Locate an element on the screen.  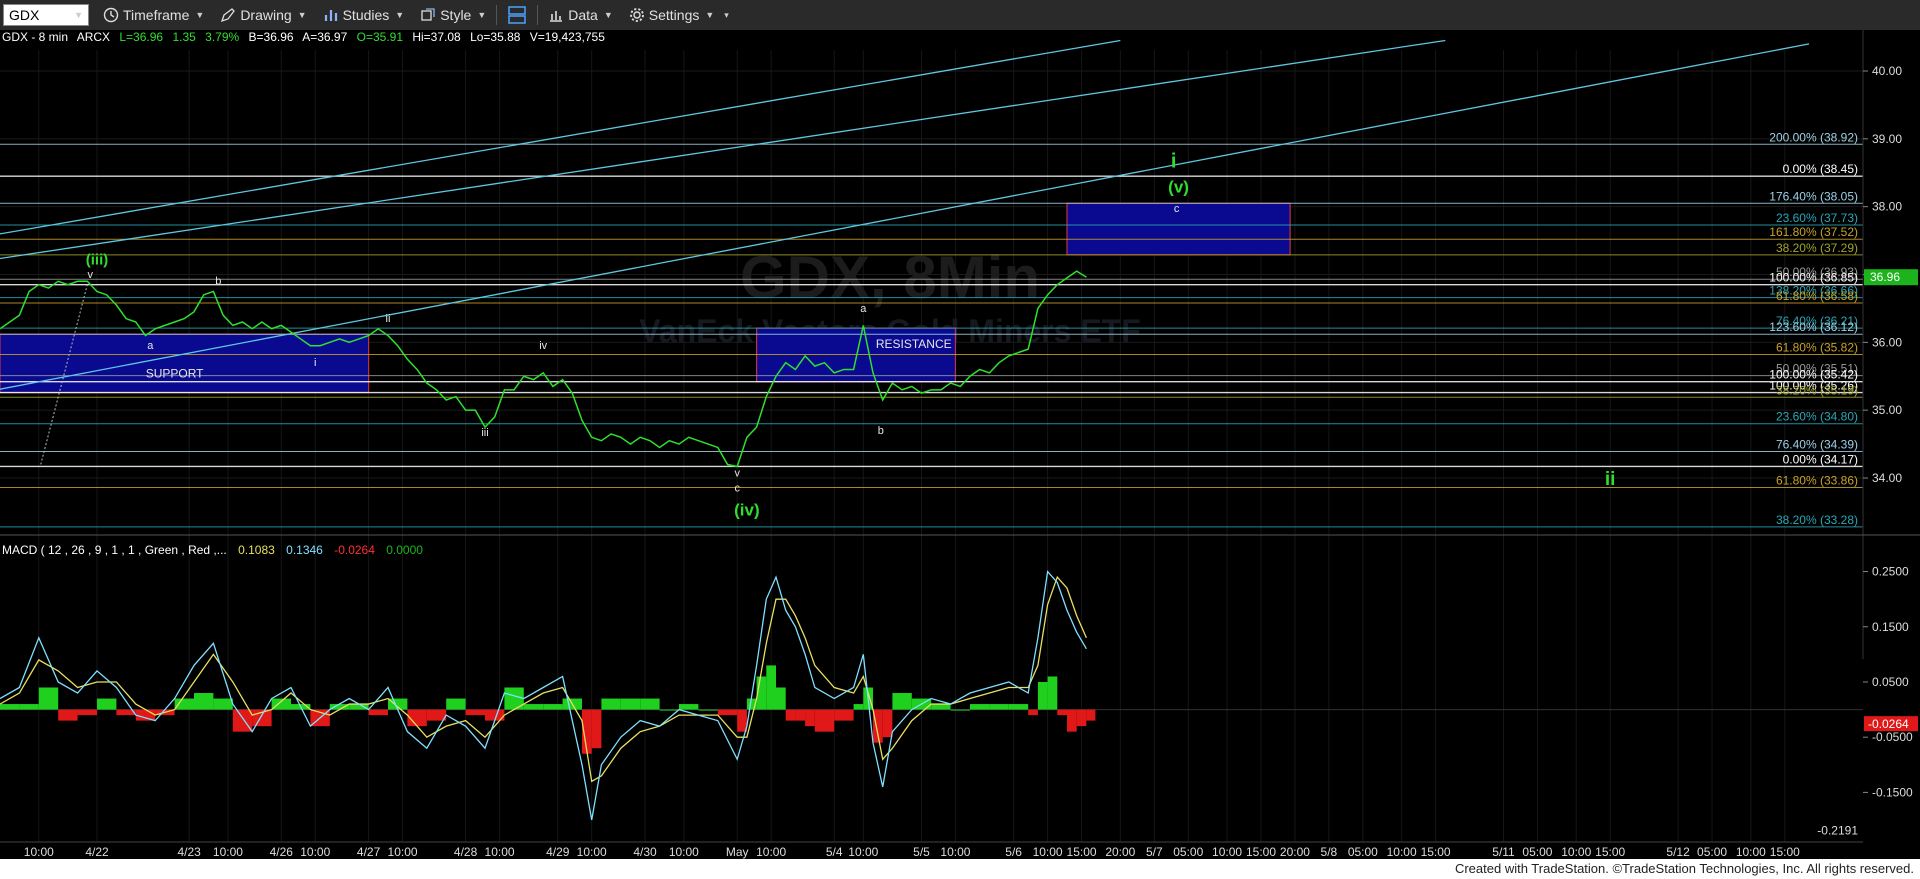
style-icon is located at coordinates (428, 14).